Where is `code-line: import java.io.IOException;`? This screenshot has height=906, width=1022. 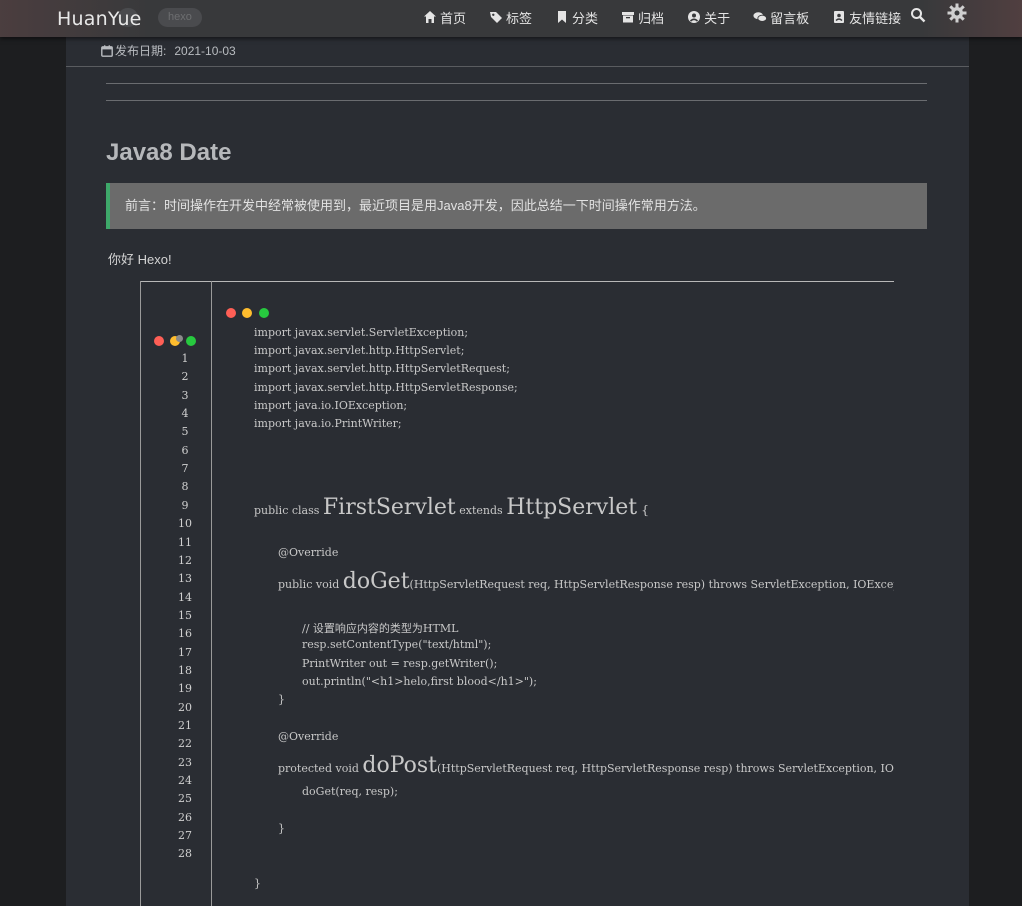 code-line: import java.io.IOException; is located at coordinates (331, 405).